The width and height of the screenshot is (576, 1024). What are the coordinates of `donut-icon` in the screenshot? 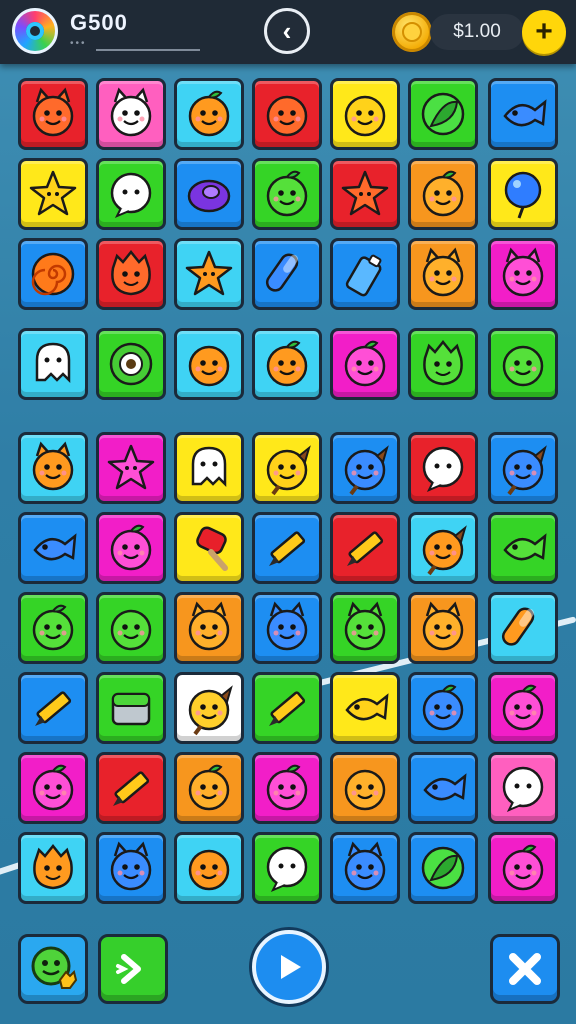 It's located at (209, 196).